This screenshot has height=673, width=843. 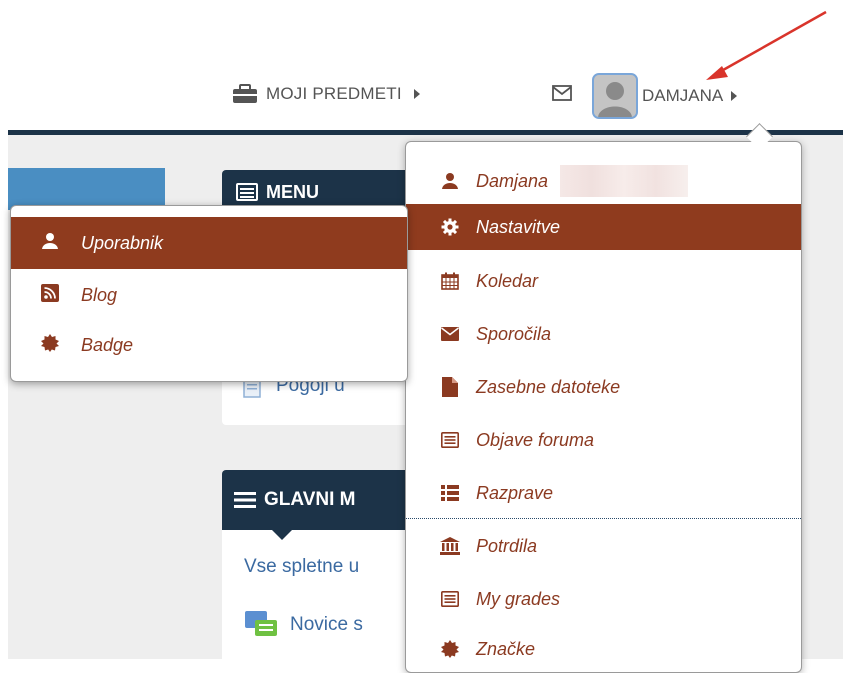 I want to click on menu-item-profile: Damjana, so click(x=603, y=181).